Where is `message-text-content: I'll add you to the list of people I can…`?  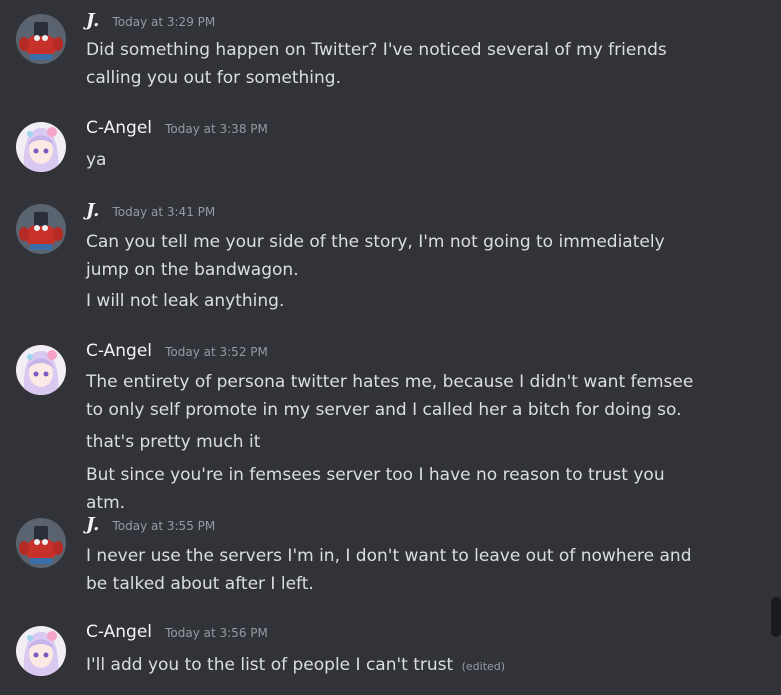
message-text-content: I'll add you to the list of people I can… is located at coordinates (270, 665).